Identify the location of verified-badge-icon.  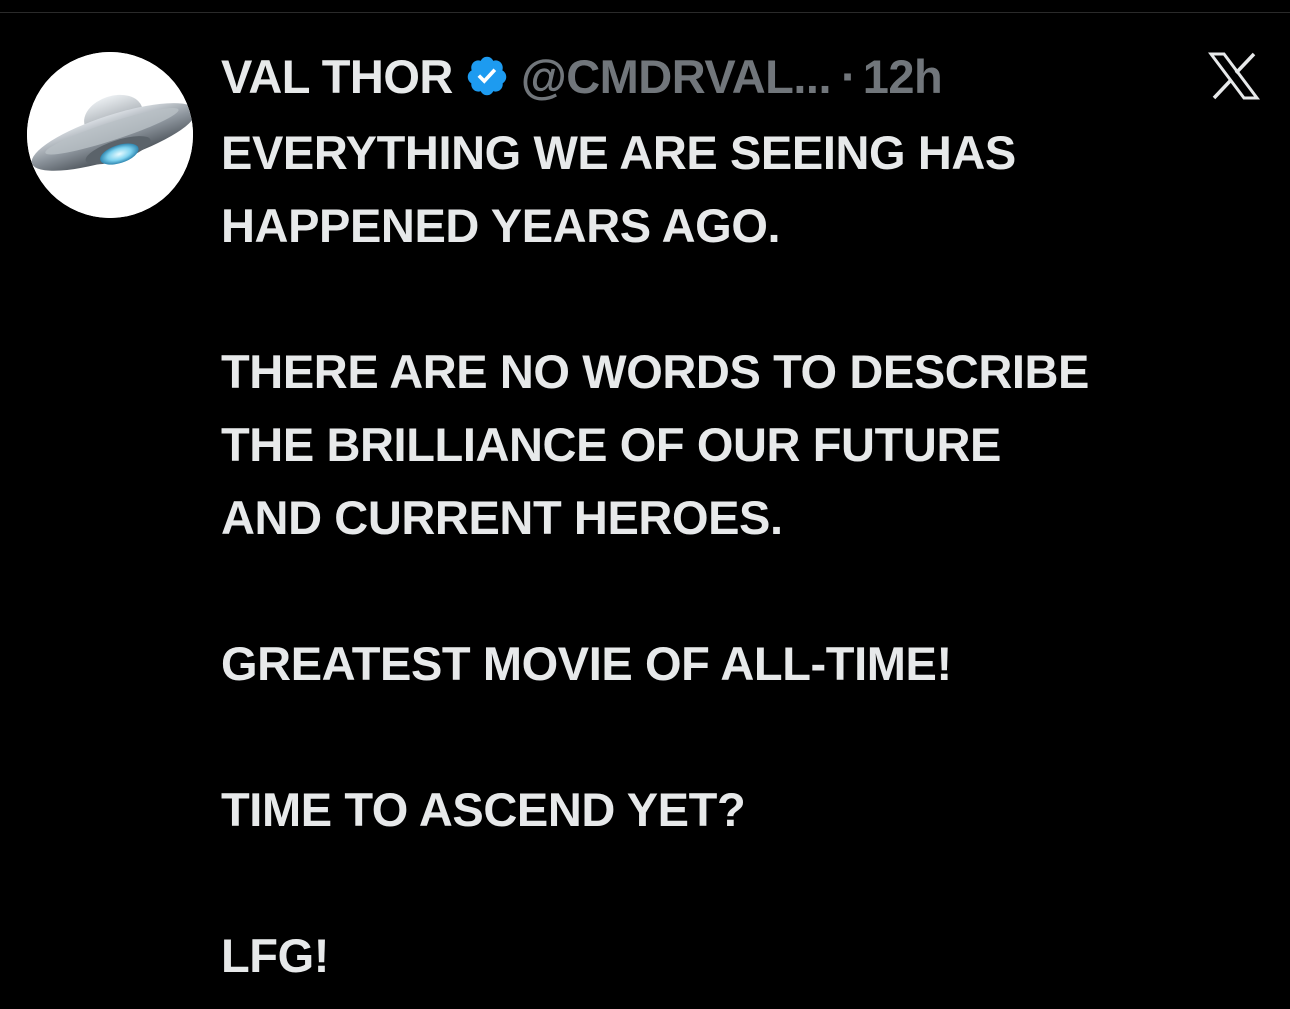
(487, 76).